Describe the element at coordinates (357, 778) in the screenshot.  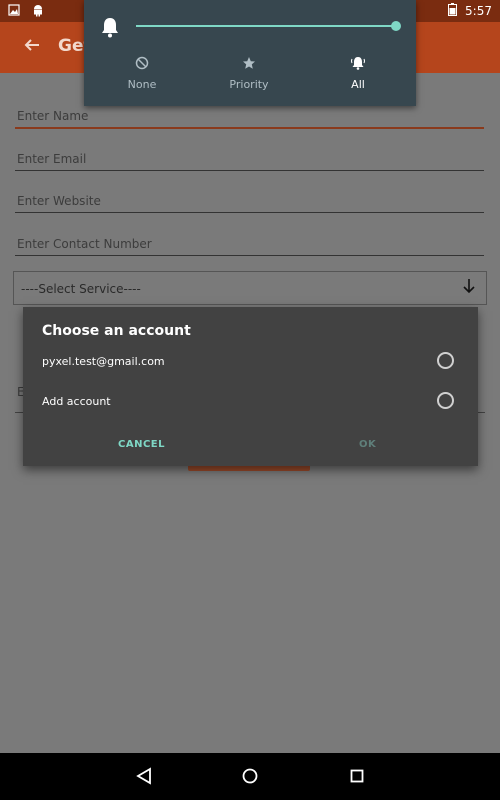
I see `recents-nav-icon` at that location.